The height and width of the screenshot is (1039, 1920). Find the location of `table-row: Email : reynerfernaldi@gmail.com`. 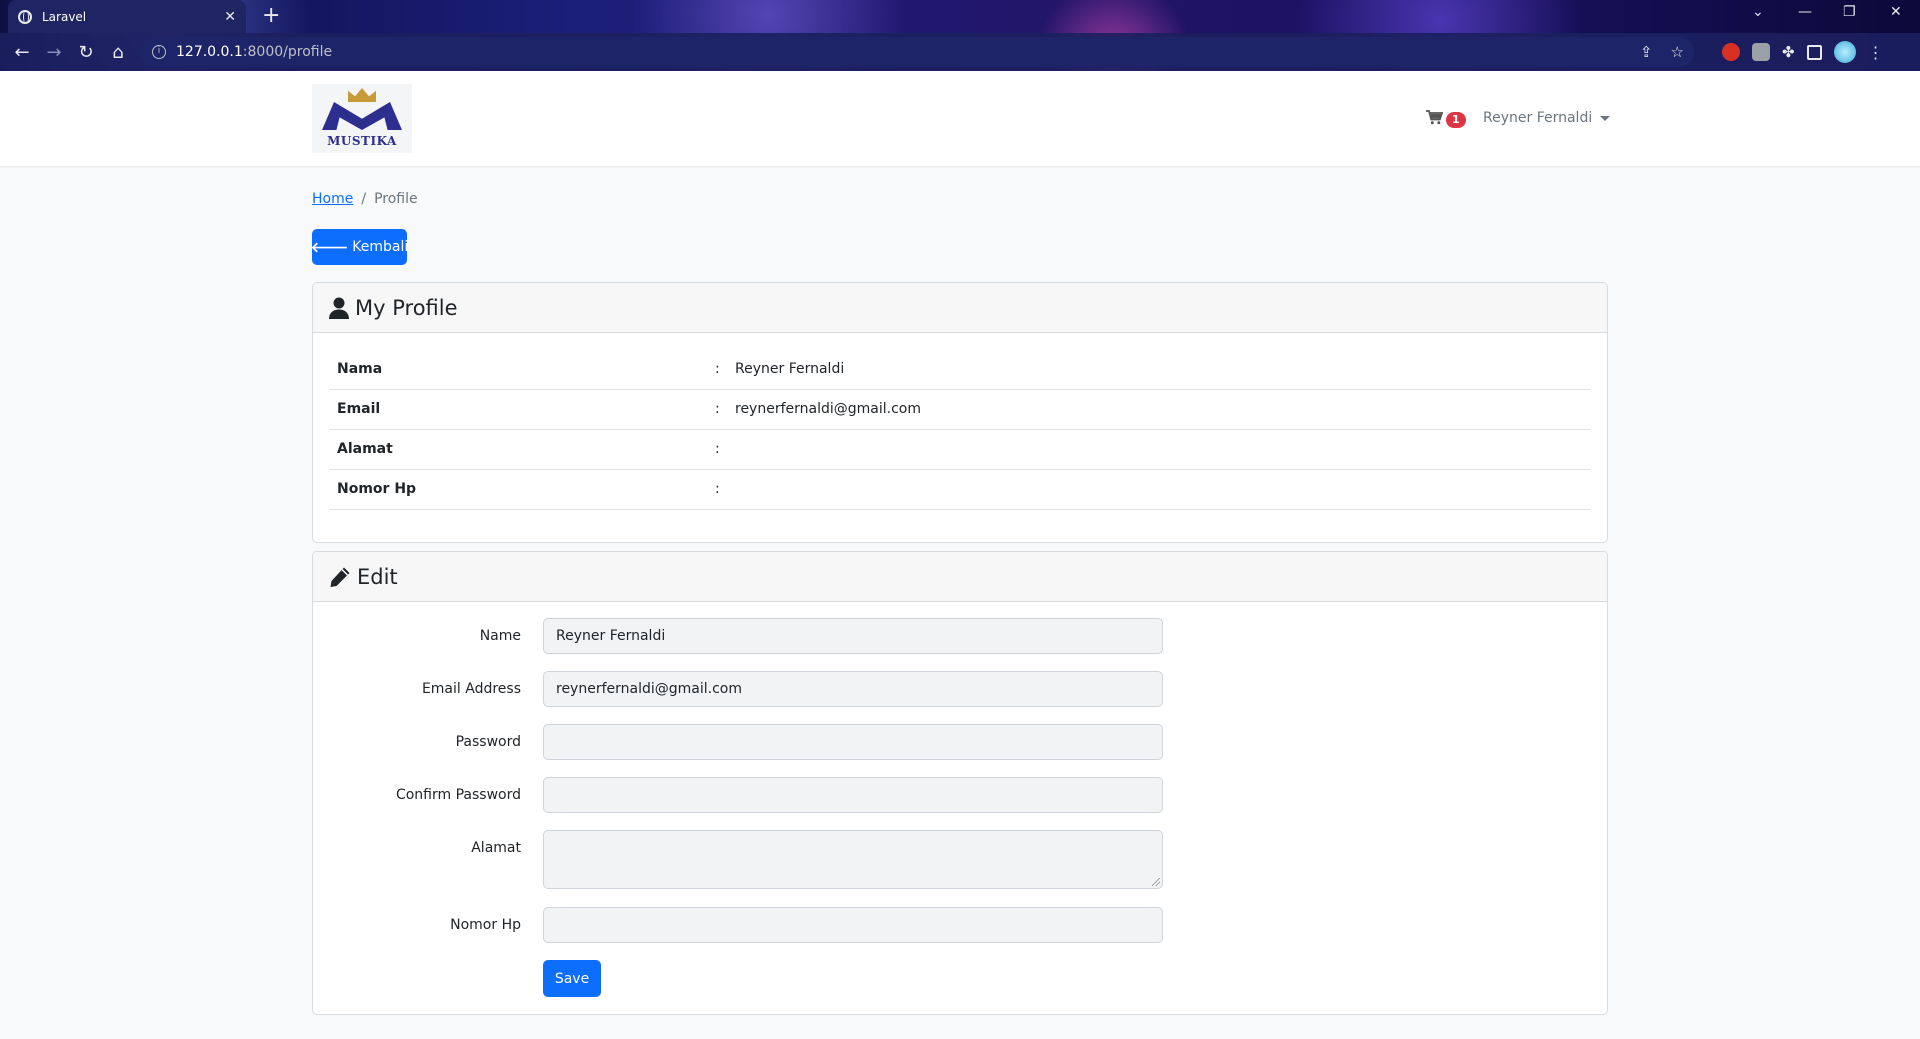

table-row: Email : reynerfernaldi@gmail.com is located at coordinates (960, 409).